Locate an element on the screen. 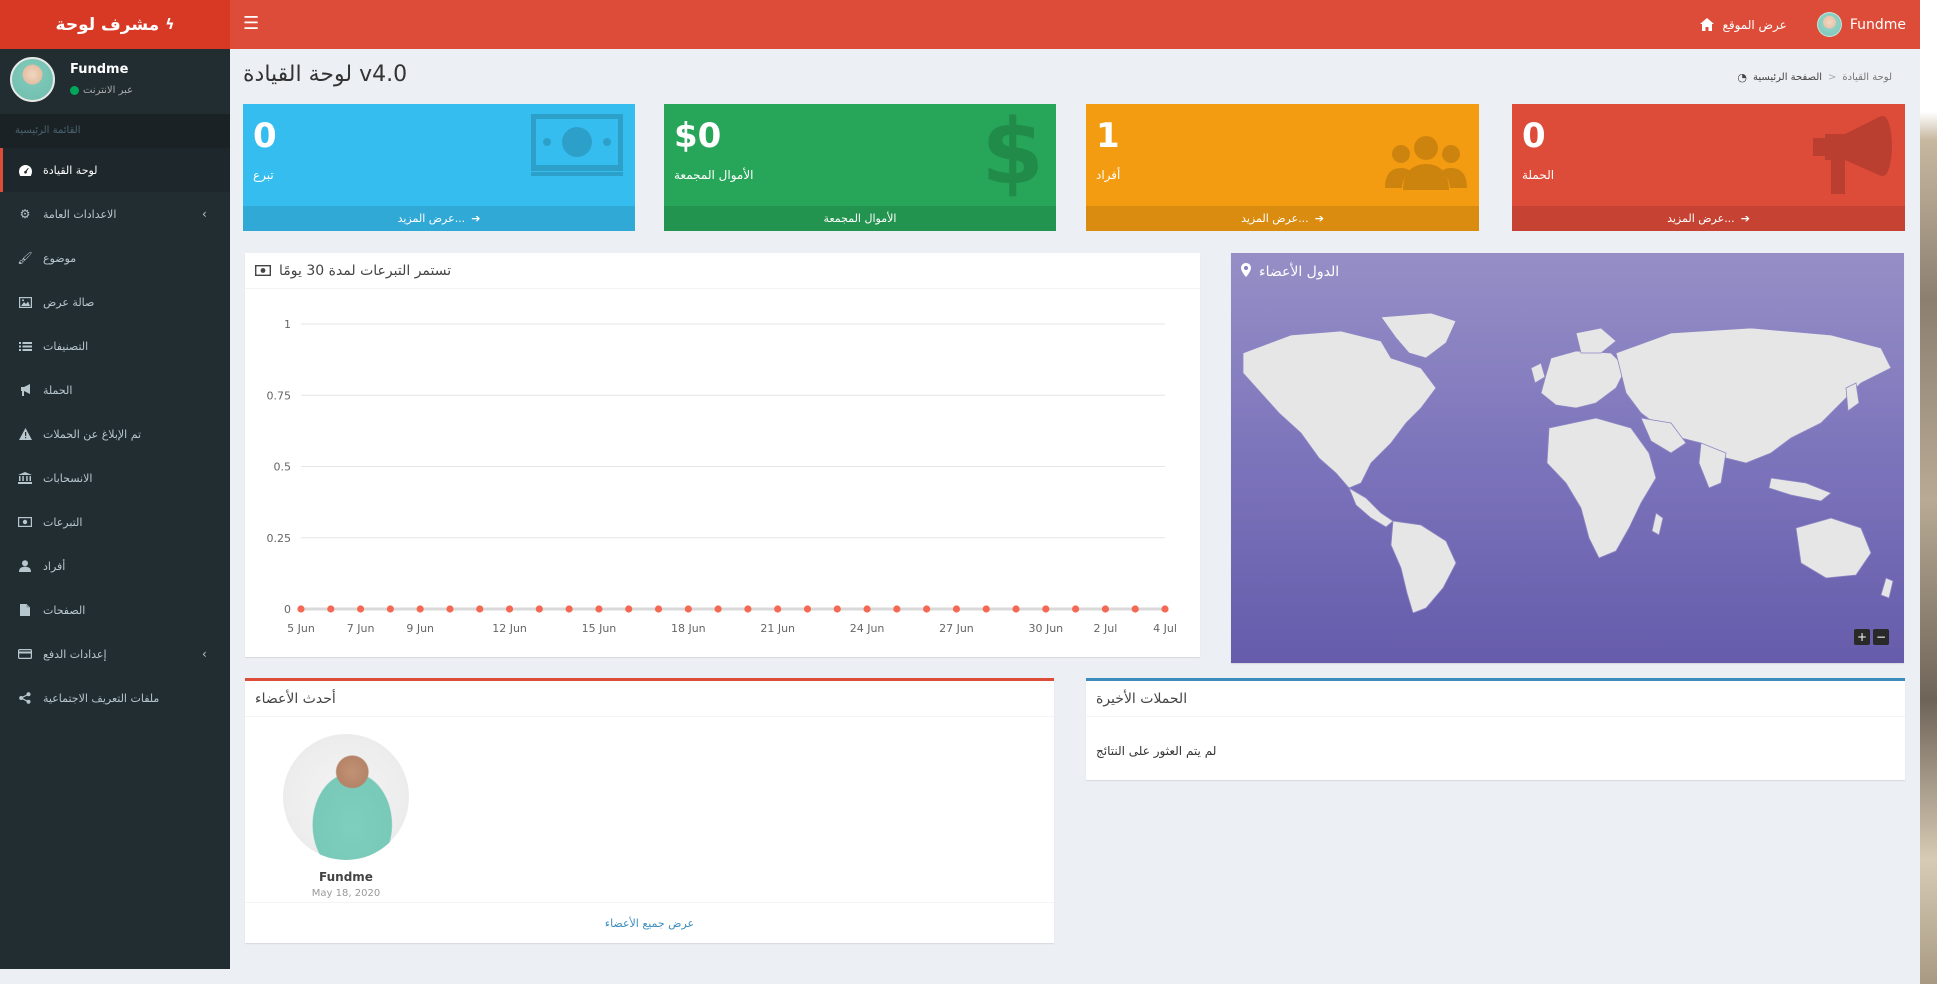 This screenshot has height=984, width=1937. status-text: عبر الانترنت is located at coordinates (108, 90).